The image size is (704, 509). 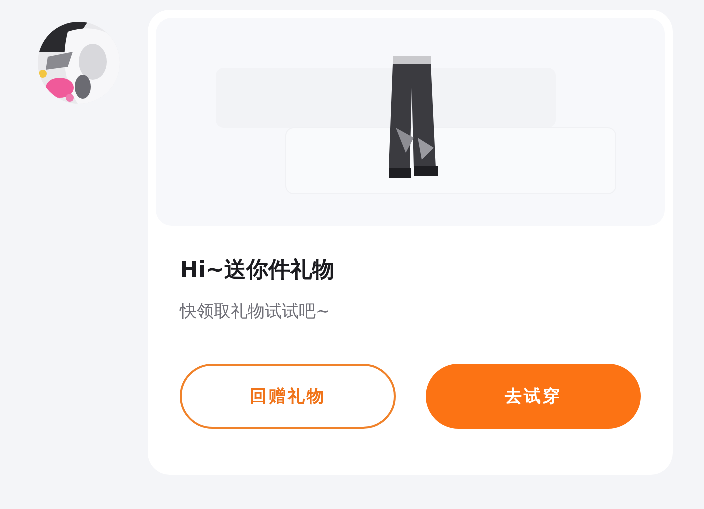 What do you see at coordinates (258, 271) in the screenshot?
I see `card-title: Hi~送你件礼物` at bounding box center [258, 271].